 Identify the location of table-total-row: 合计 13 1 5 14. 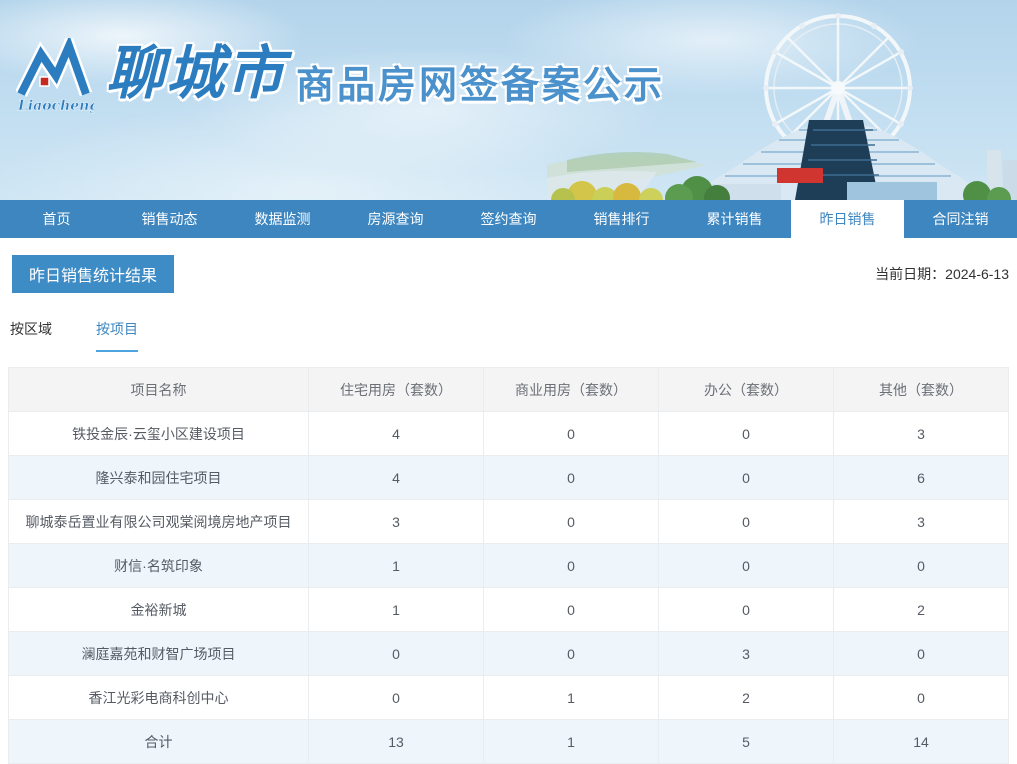
(508, 741).